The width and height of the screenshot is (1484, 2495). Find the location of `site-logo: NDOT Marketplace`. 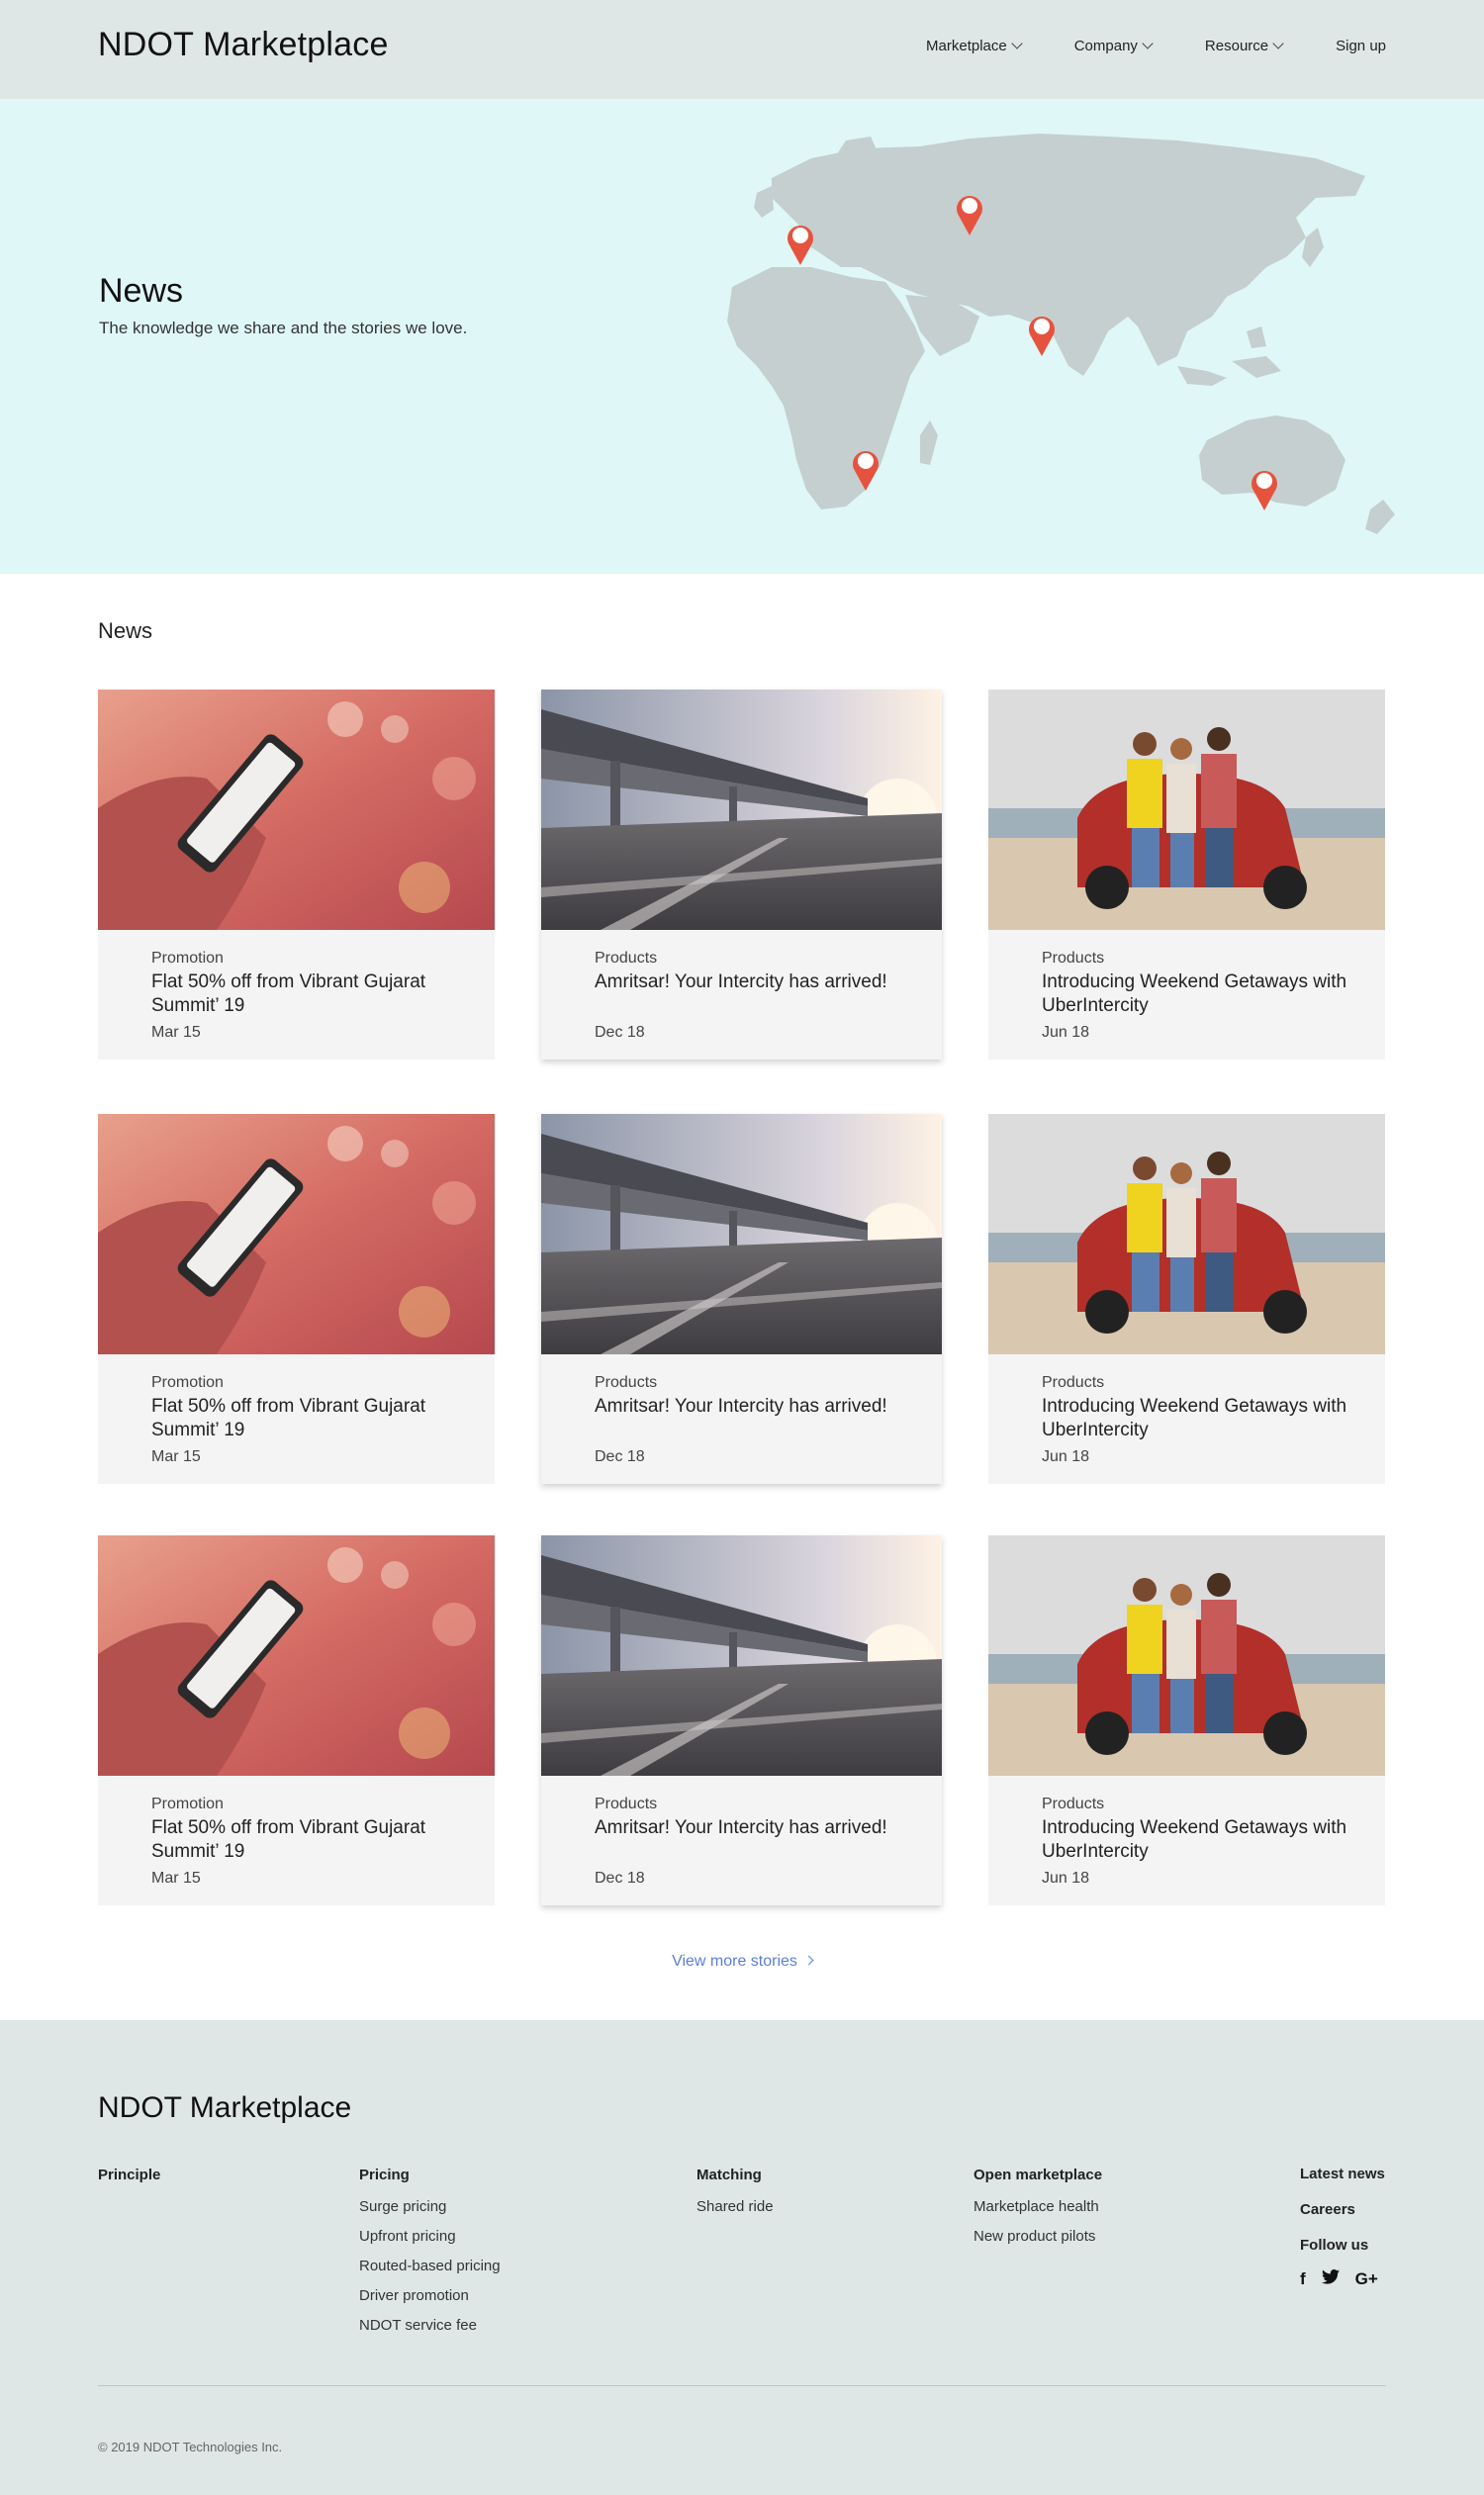

site-logo: NDOT Marketplace is located at coordinates (243, 45).